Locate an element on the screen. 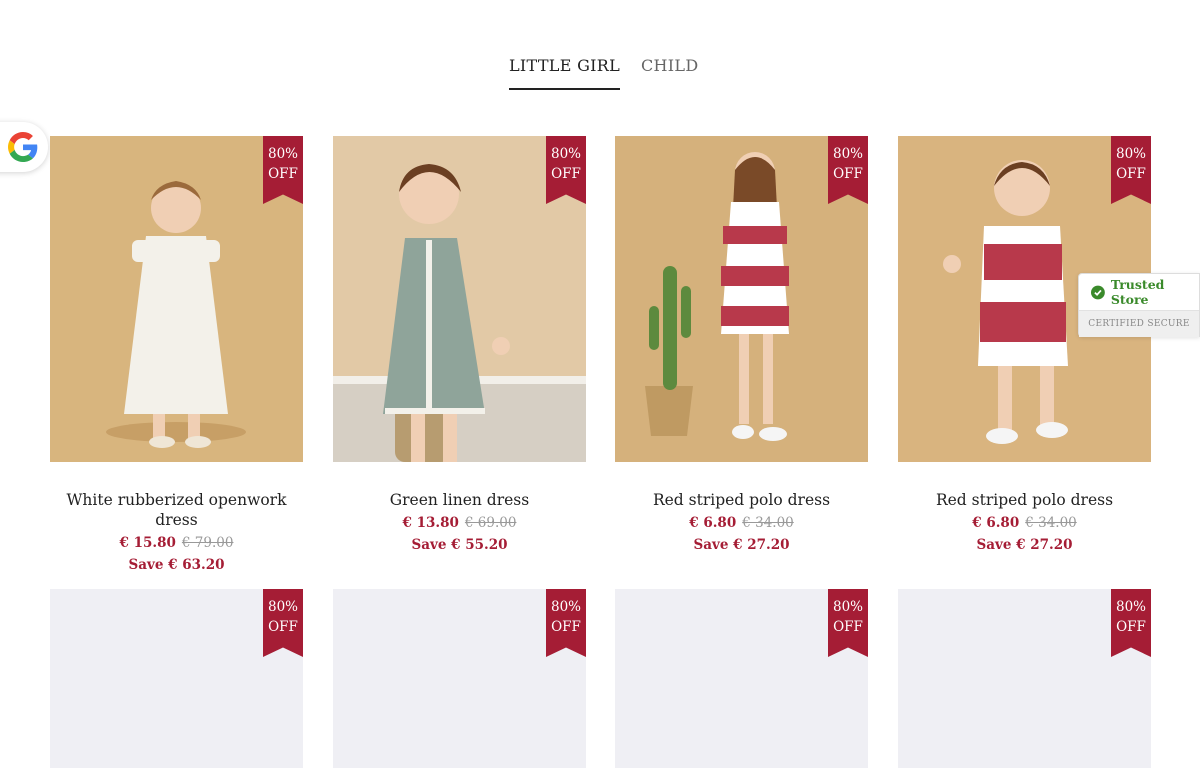 The width and height of the screenshot is (1200, 768). certified-secure-label: CERTIFIED SECURE is located at coordinates (1139, 323).